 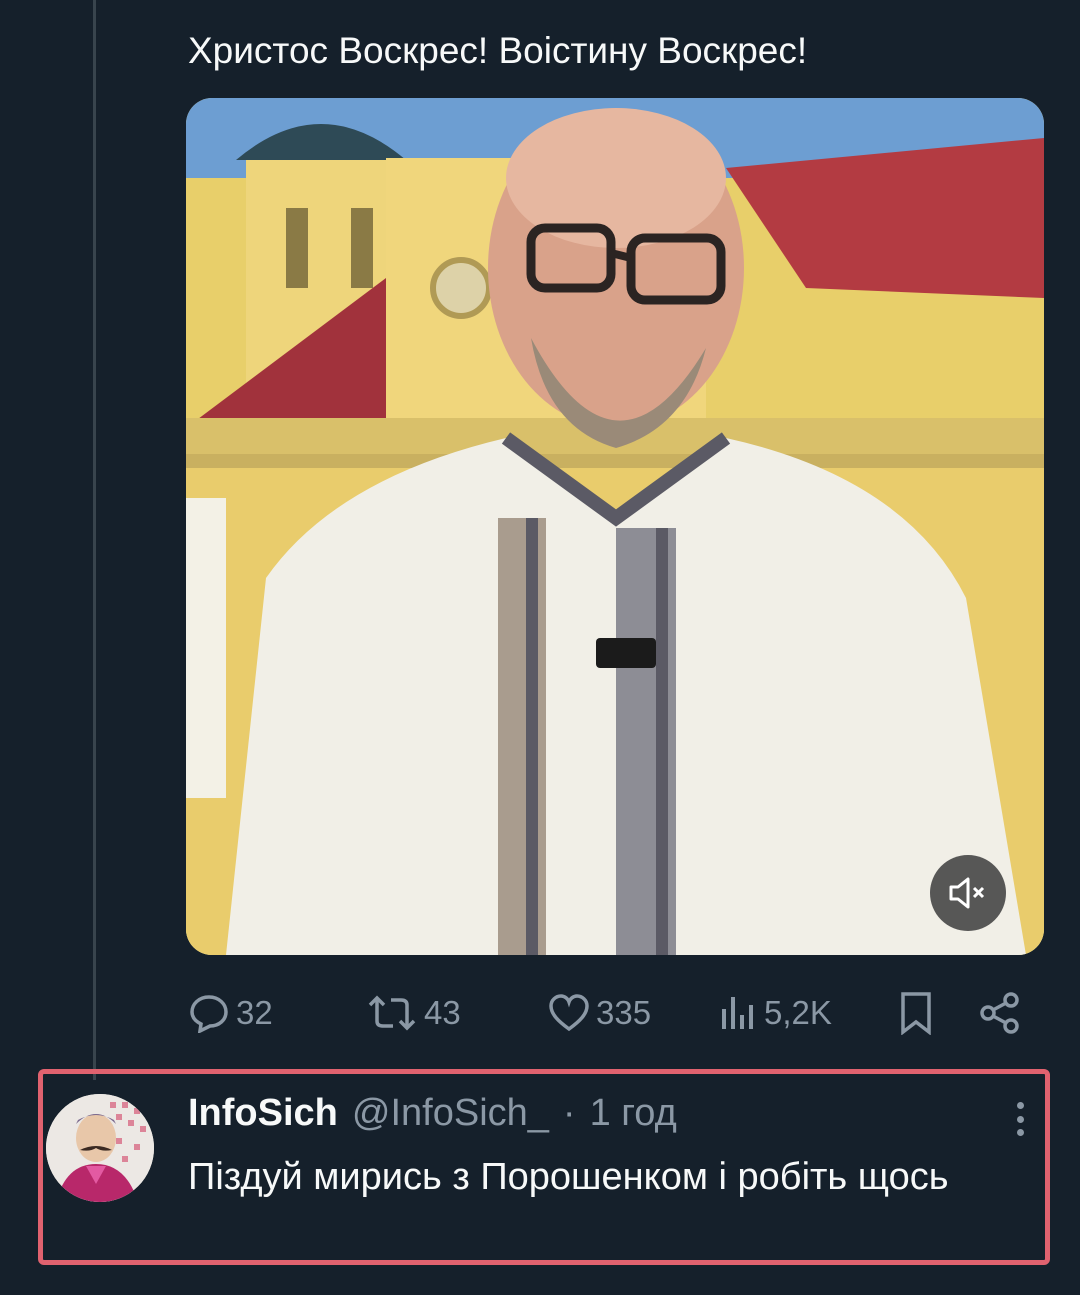 What do you see at coordinates (450, 1113) in the screenshot?
I see `reply-handle: @InfoSich_` at bounding box center [450, 1113].